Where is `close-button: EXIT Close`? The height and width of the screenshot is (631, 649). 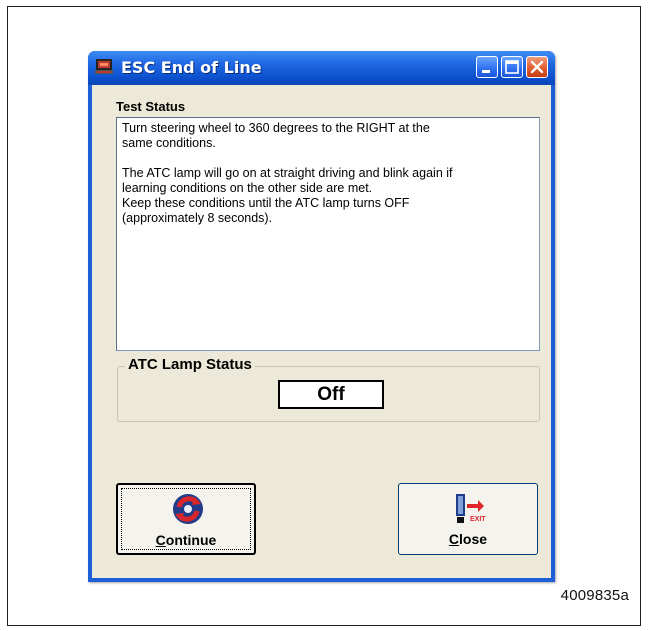 close-button: EXIT Close is located at coordinates (468, 519).